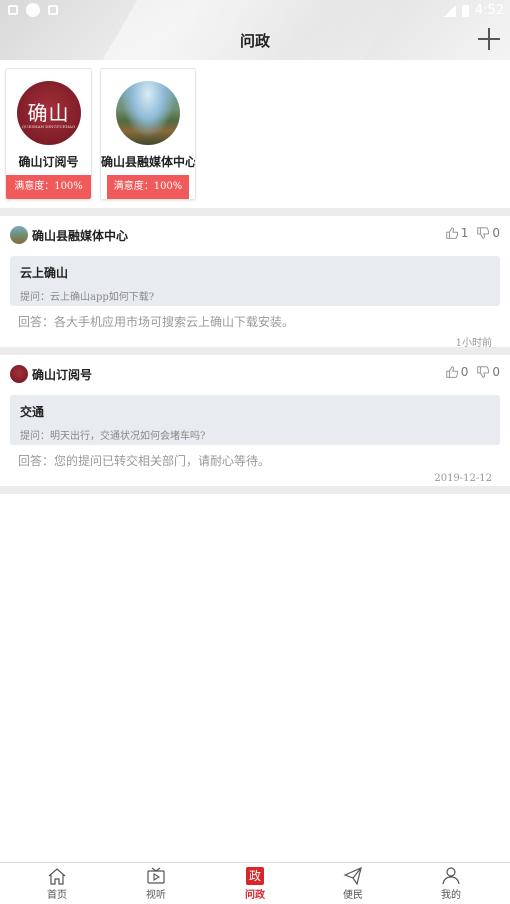 The width and height of the screenshot is (510, 904). What do you see at coordinates (57, 895) in the screenshot?
I see `nav-label: 首页` at bounding box center [57, 895].